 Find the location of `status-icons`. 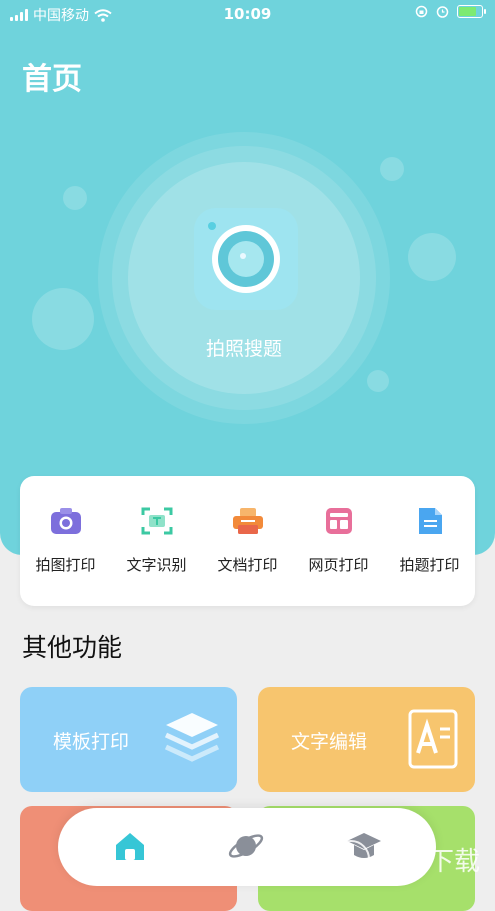

status-icons is located at coordinates (450, 11).